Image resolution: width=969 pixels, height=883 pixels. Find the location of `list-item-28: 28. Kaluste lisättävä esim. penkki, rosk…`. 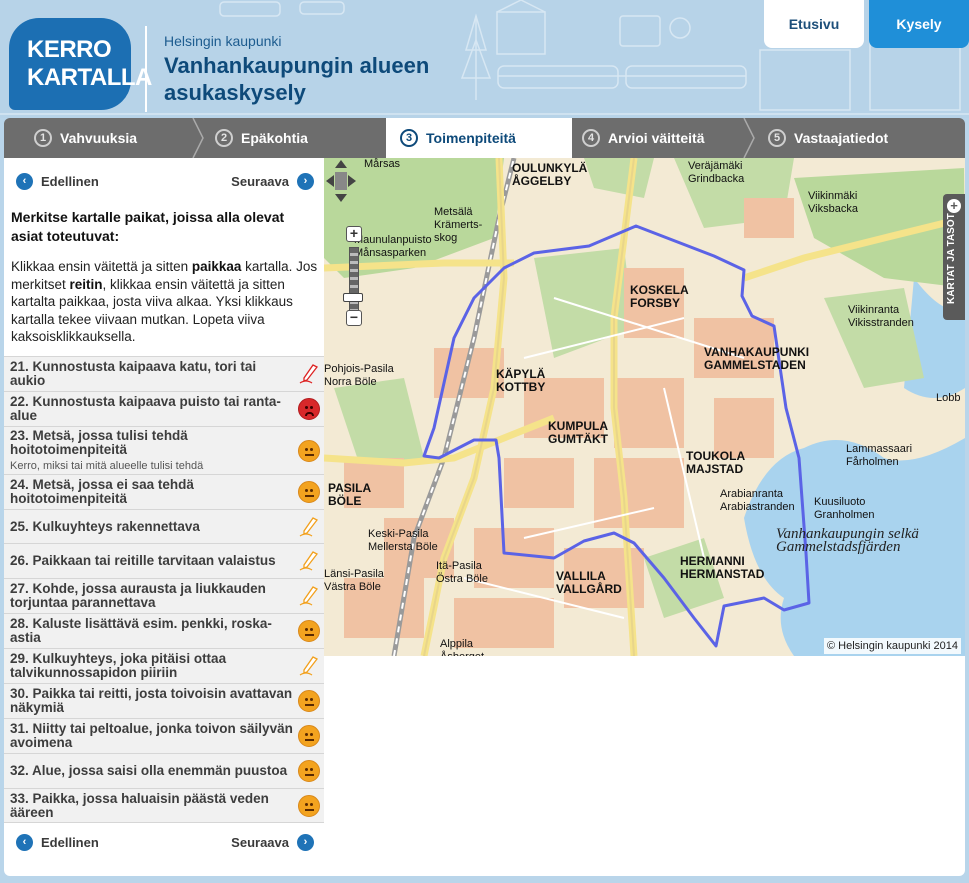

list-item-28: 28. Kaluste lisättävä esim. penkki, rosk… is located at coordinates (164, 630).